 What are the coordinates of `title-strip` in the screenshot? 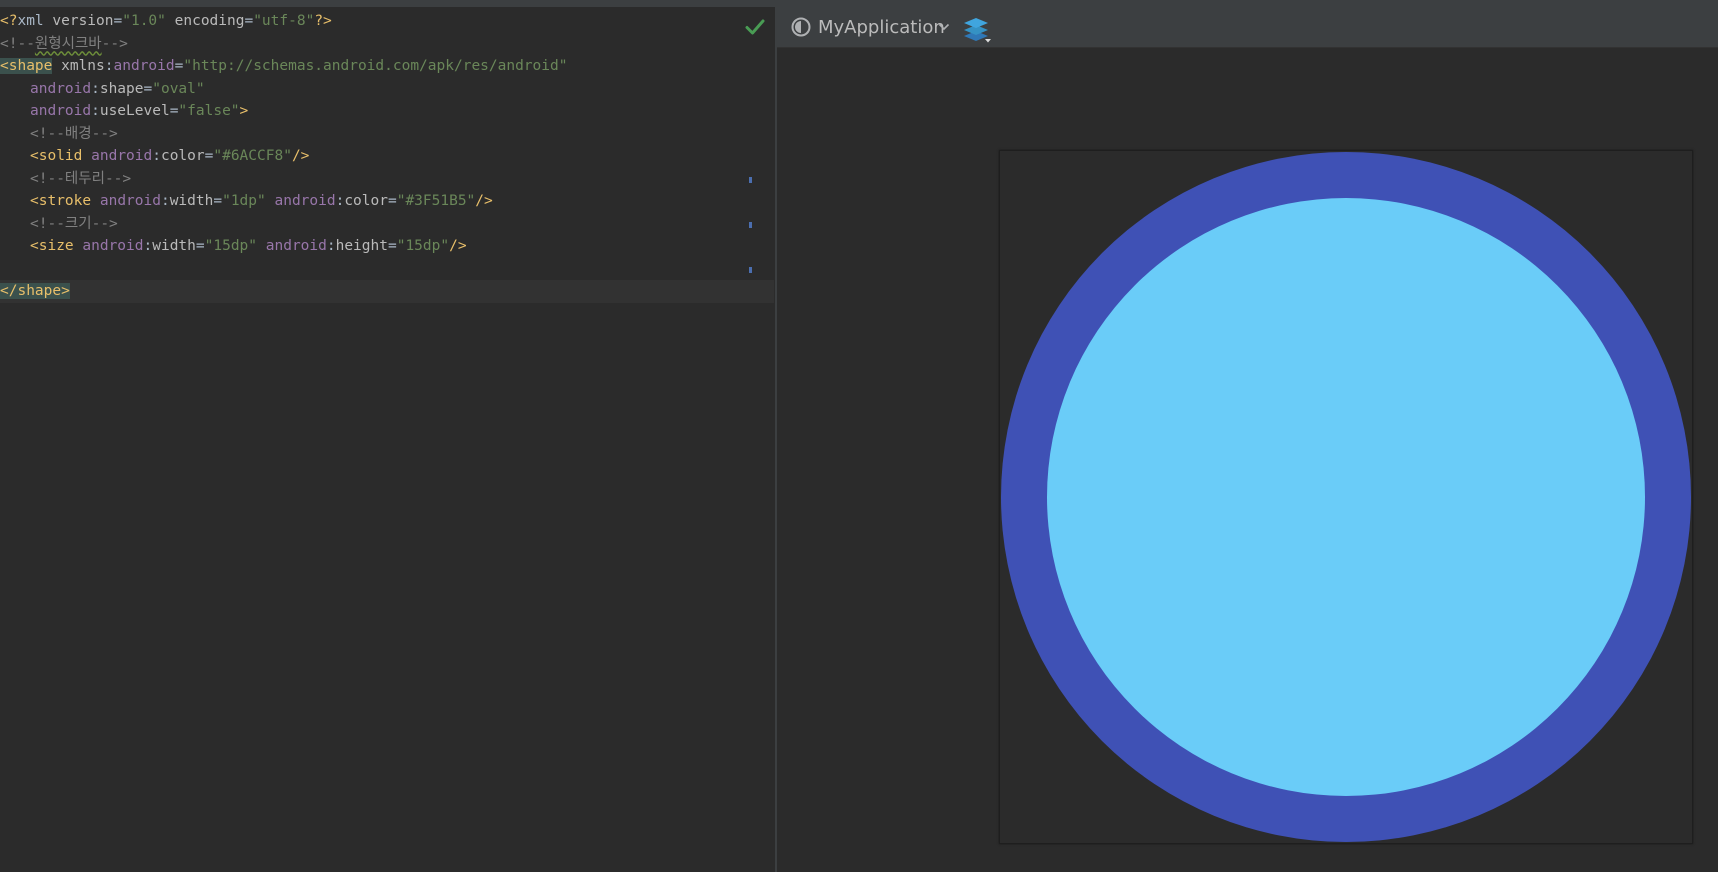 It's located at (859, 3).